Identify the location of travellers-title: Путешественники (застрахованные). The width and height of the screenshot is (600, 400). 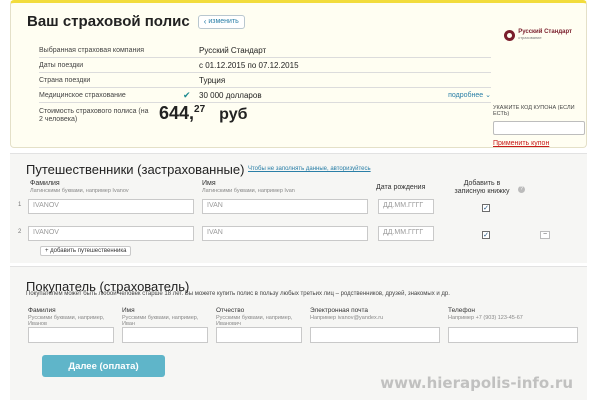
(135, 169).